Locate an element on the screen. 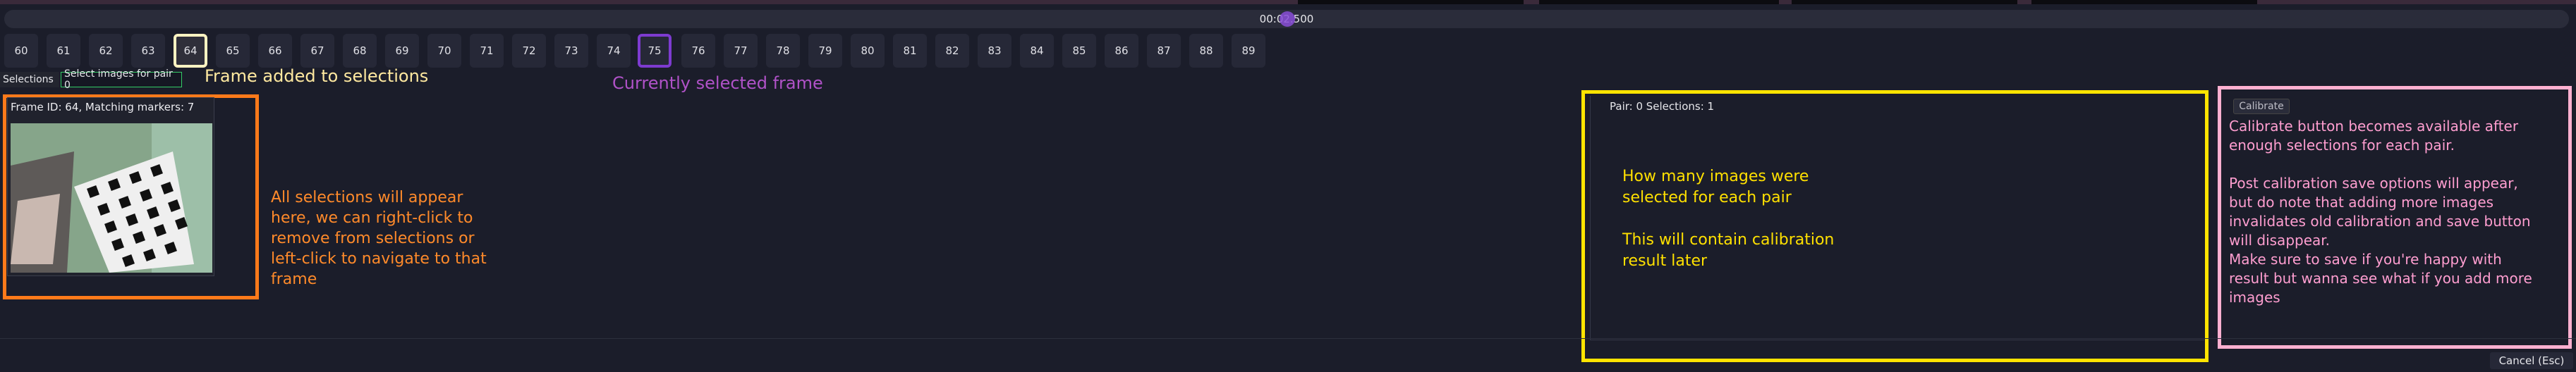  frame-button: 68 is located at coordinates (360, 51).